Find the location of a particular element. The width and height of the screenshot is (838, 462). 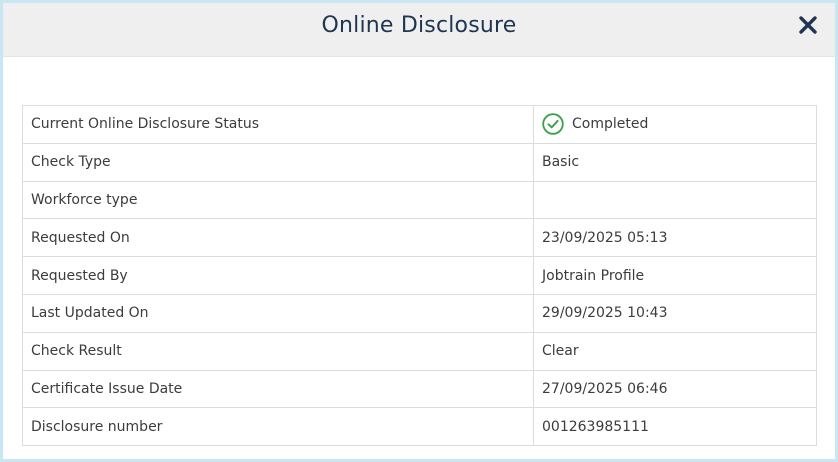

close-icon is located at coordinates (808, 25).